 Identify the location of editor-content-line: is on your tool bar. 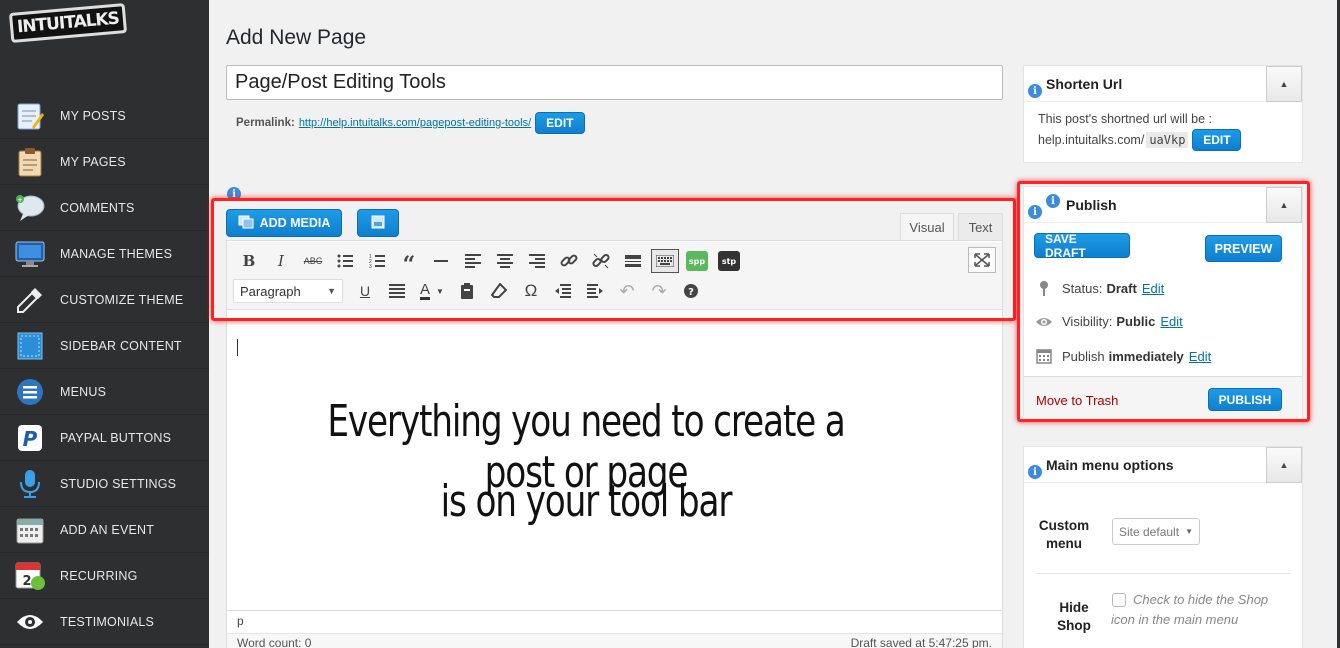
(586, 501).